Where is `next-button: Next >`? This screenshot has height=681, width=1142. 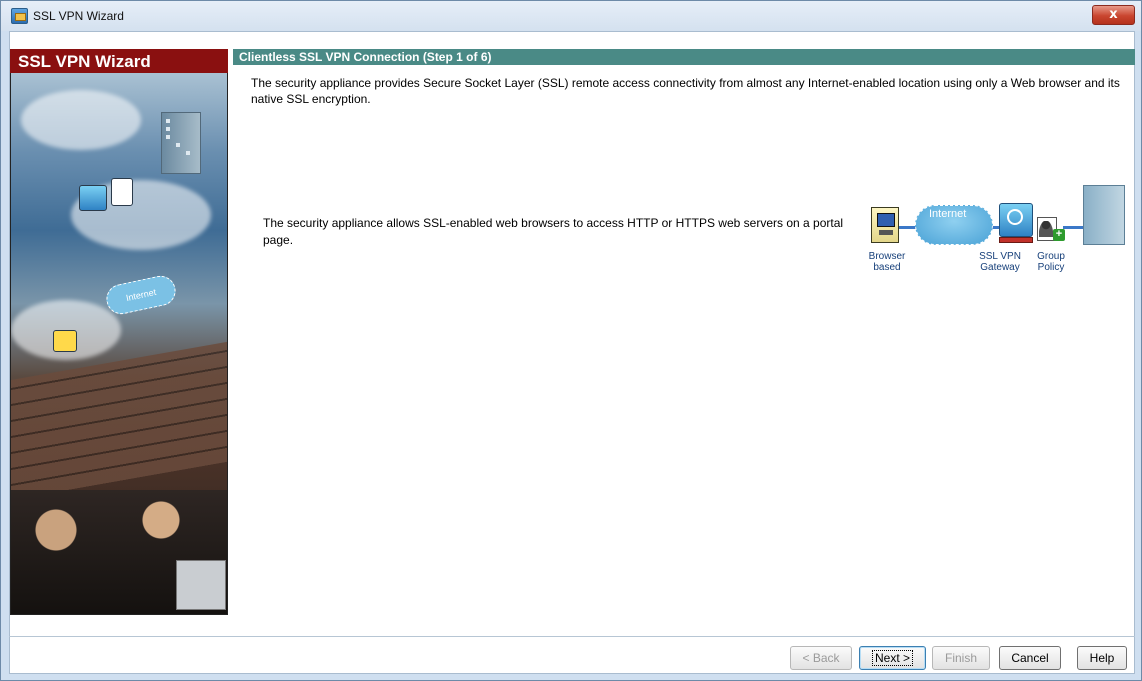
next-button: Next > is located at coordinates (892, 658).